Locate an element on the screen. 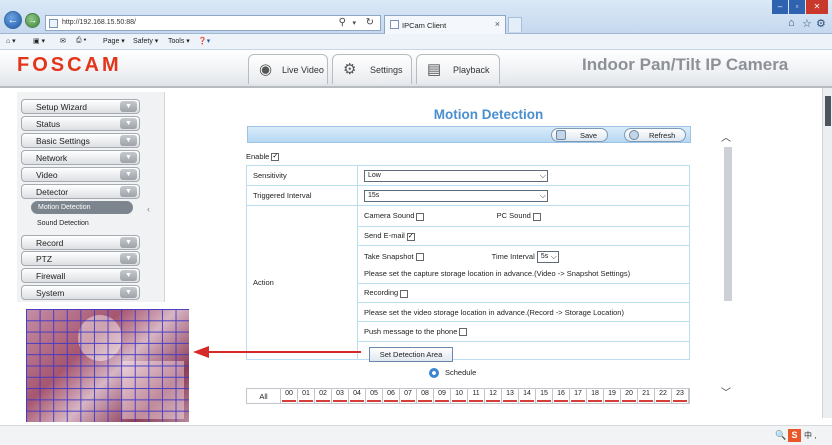 The height and width of the screenshot is (445, 832). hour-cell: 00 is located at coordinates (289, 396).